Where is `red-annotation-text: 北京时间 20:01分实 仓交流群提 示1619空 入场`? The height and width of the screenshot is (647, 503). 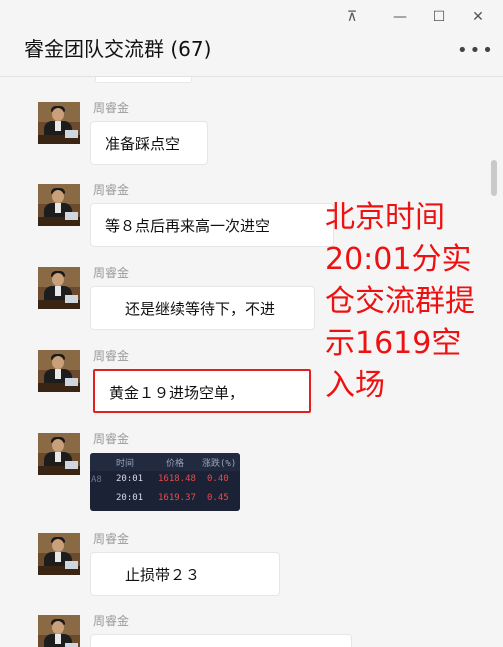 red-annotation-text: 北京时间 20:01分实 仓交流群提 示1619空 入场 is located at coordinates (412, 302).